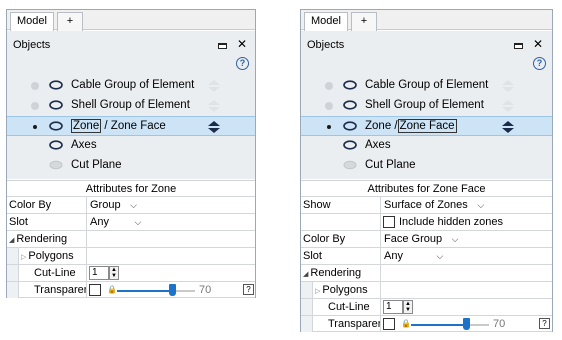 The image size is (562, 340). I want to click on property-label: Transparency, so click(347, 324).